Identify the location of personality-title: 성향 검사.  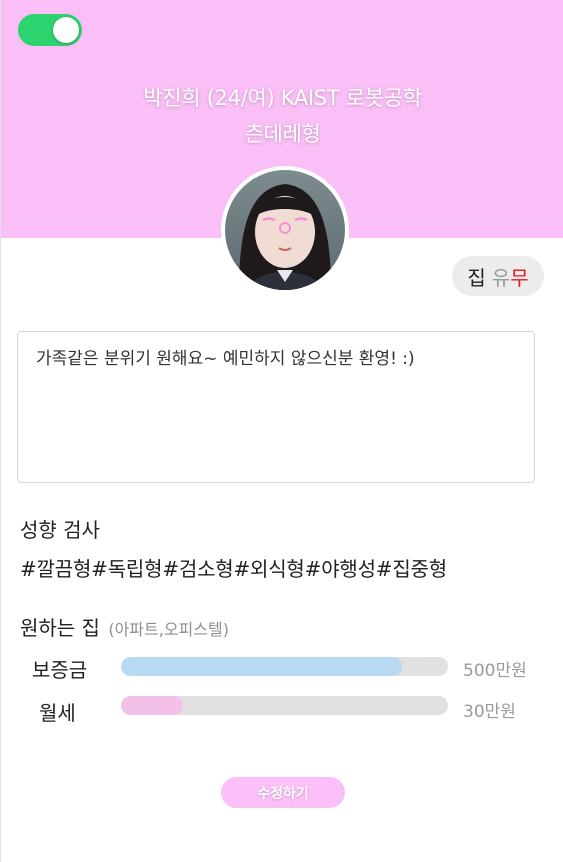
(60, 530).